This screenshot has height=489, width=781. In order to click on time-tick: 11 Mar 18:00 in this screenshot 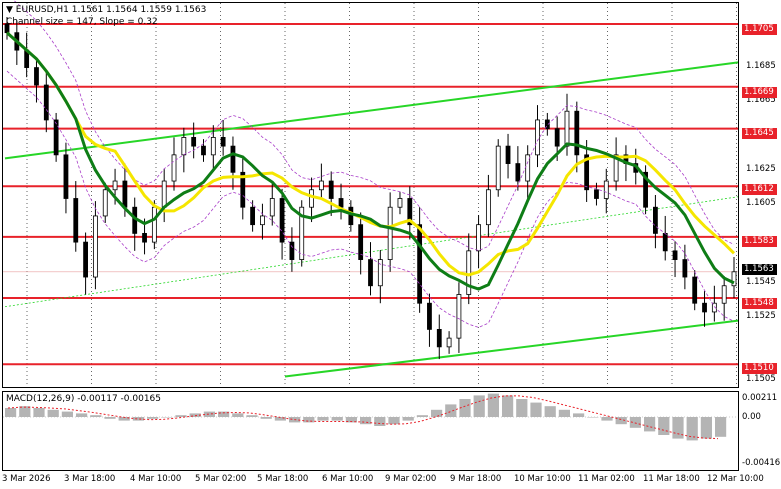, I will do `click(671, 479)`.